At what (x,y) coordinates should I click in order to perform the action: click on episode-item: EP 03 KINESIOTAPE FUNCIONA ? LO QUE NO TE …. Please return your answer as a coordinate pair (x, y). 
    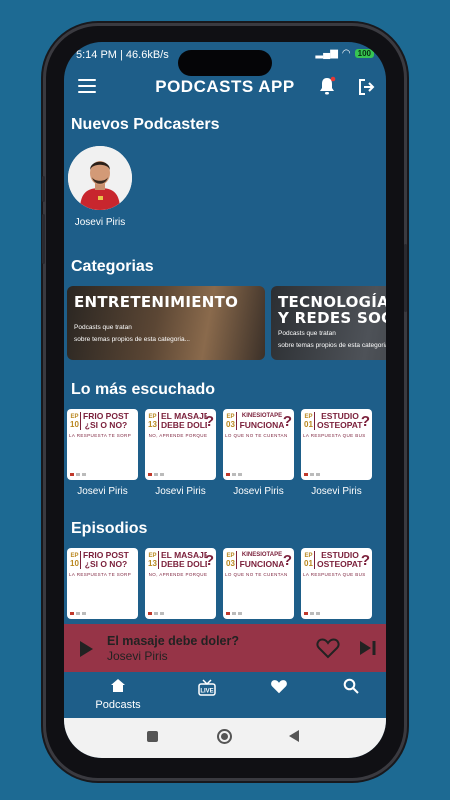
    Looking at the image, I should click on (258, 583).